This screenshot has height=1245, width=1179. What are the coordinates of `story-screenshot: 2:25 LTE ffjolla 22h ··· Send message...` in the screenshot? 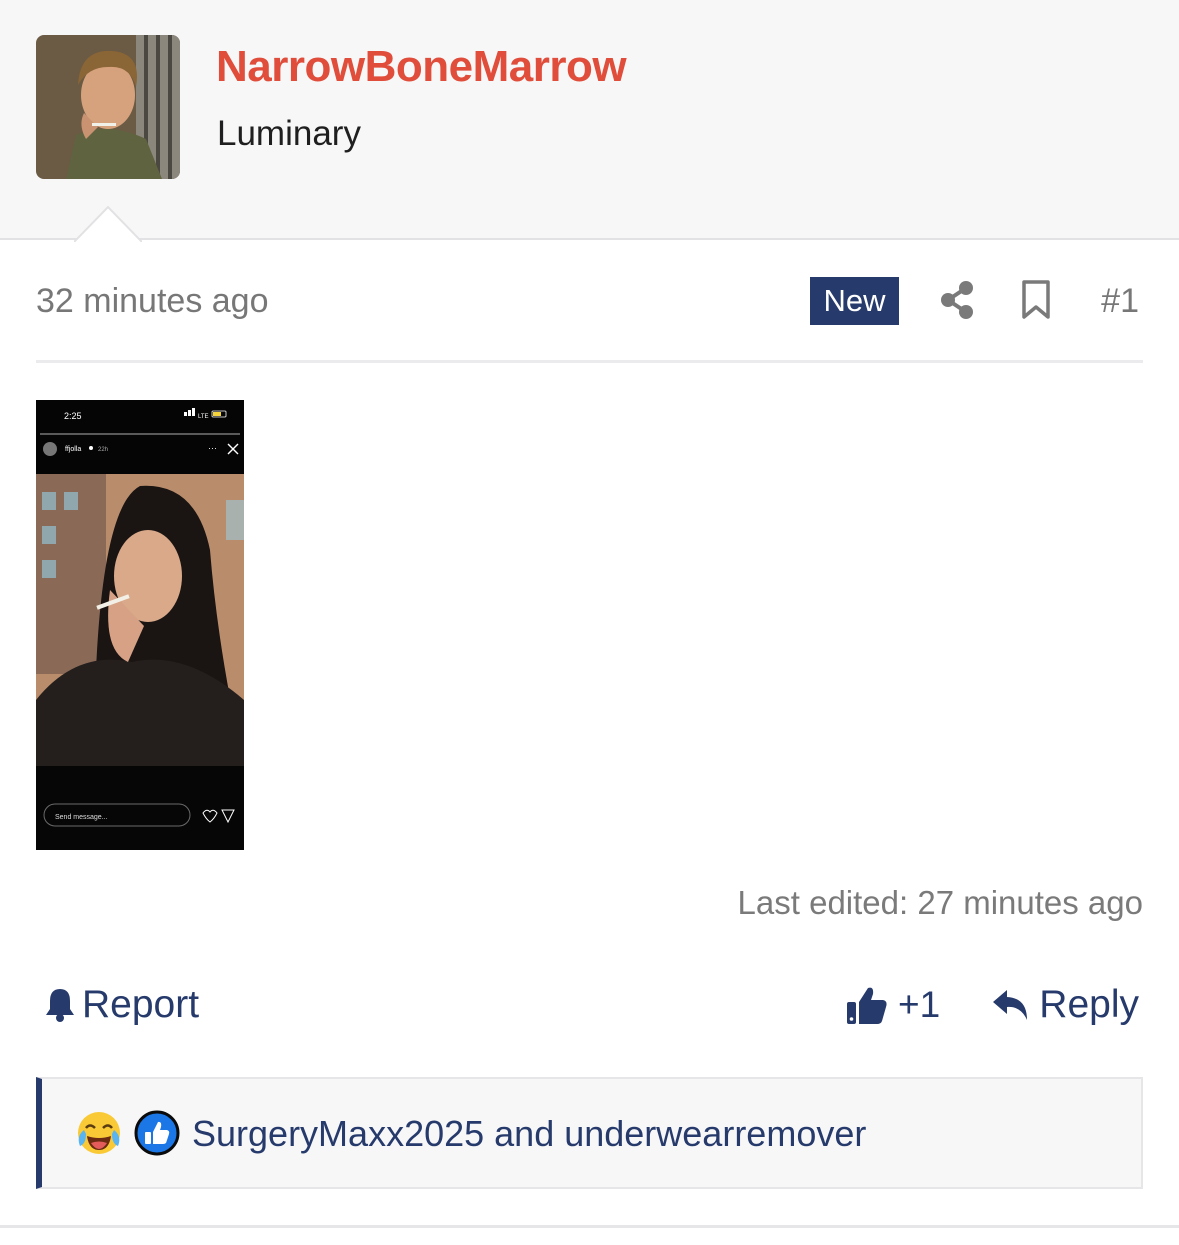 It's located at (140, 625).